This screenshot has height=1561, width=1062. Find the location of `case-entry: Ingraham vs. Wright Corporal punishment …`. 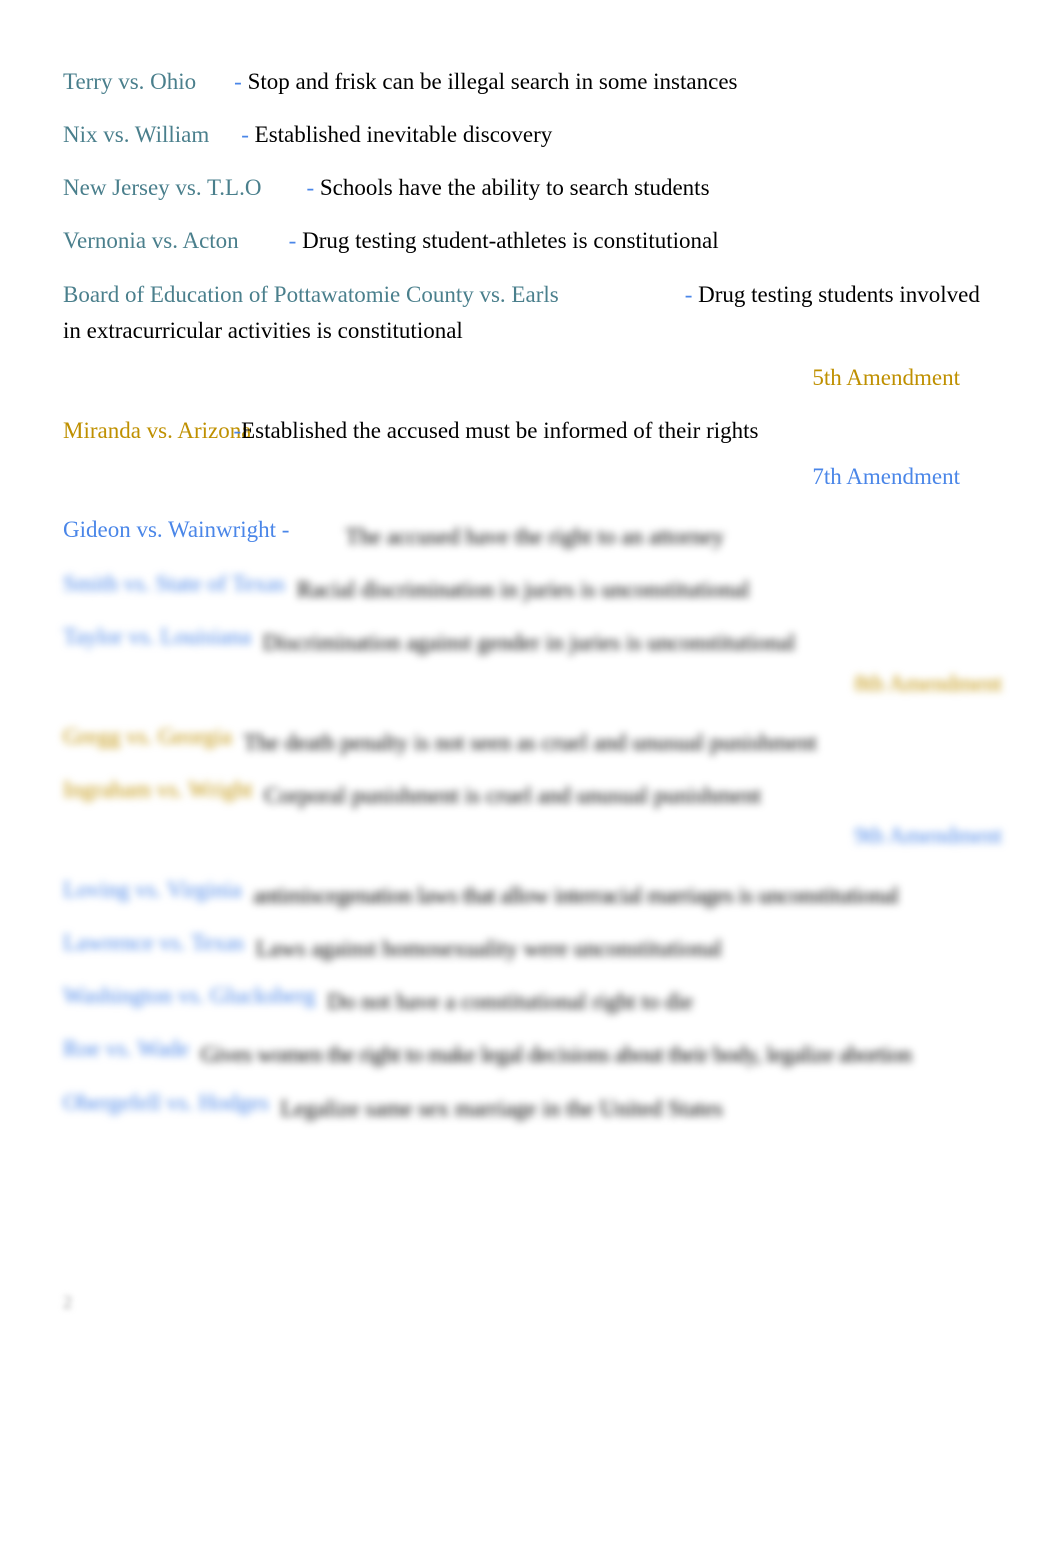

case-entry: Ingraham vs. Wright Corporal punishment … is located at coordinates (412, 792).